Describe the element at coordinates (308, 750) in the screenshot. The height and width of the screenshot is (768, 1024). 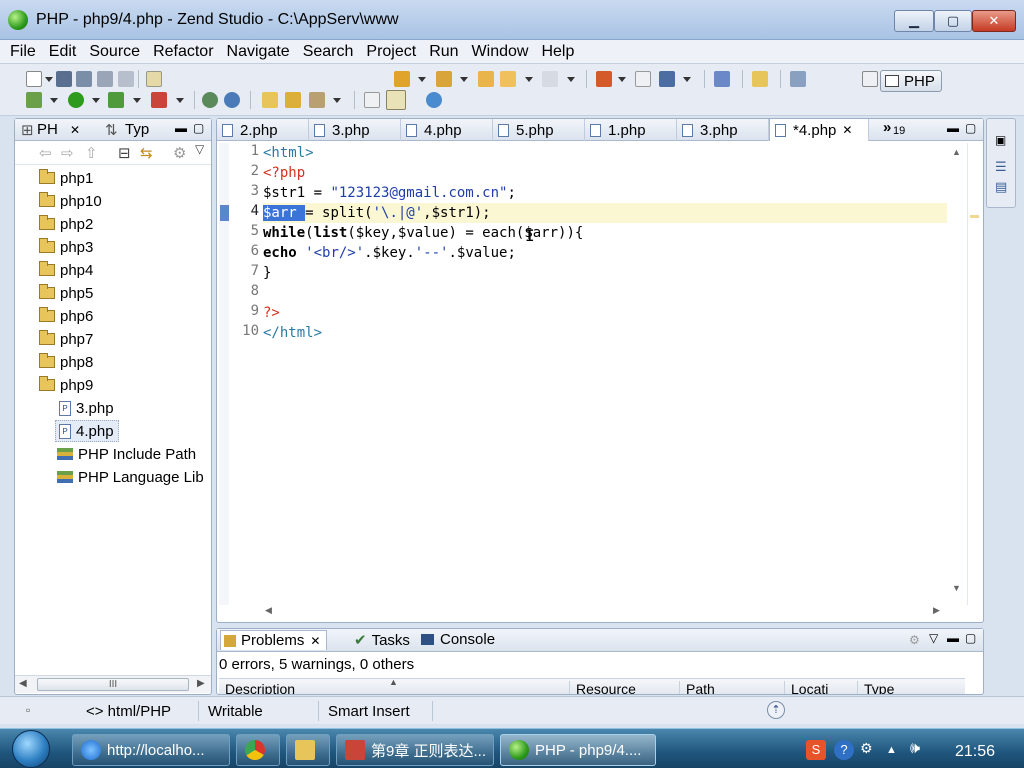
I see `taskbar-explorer` at that location.